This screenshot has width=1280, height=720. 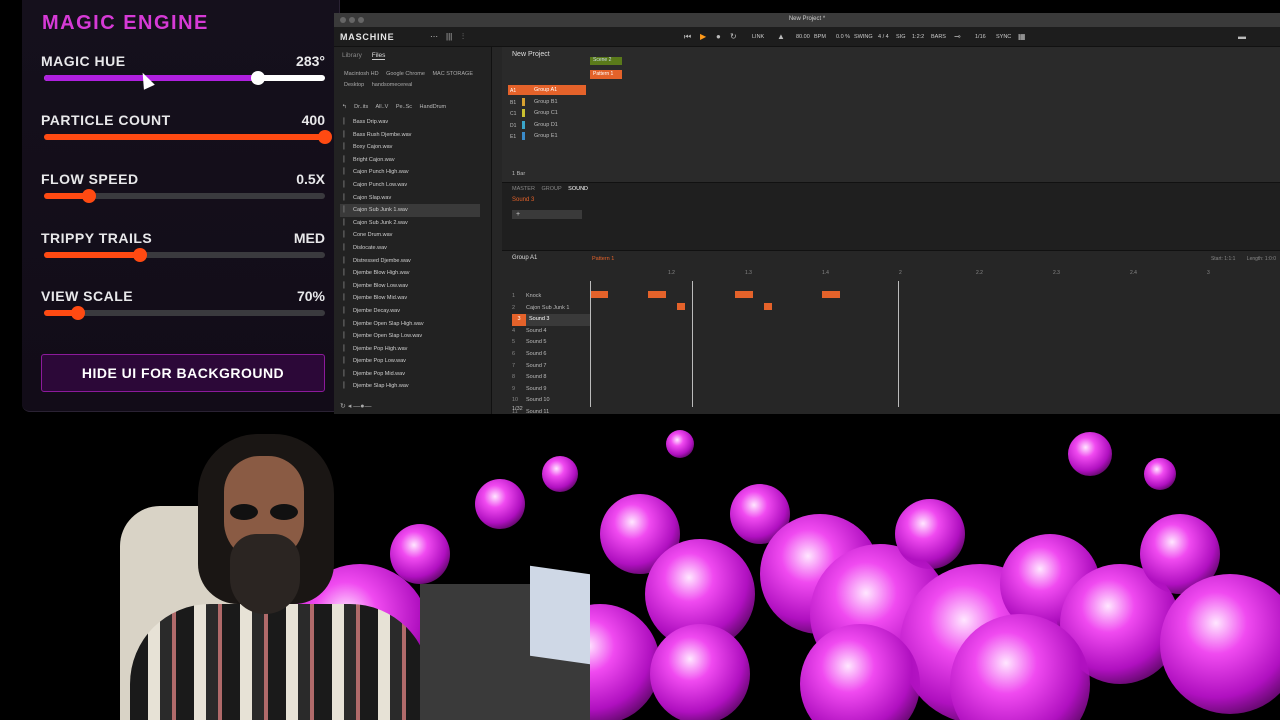 I want to click on scene-block: Scene 2, so click(x=606, y=61).